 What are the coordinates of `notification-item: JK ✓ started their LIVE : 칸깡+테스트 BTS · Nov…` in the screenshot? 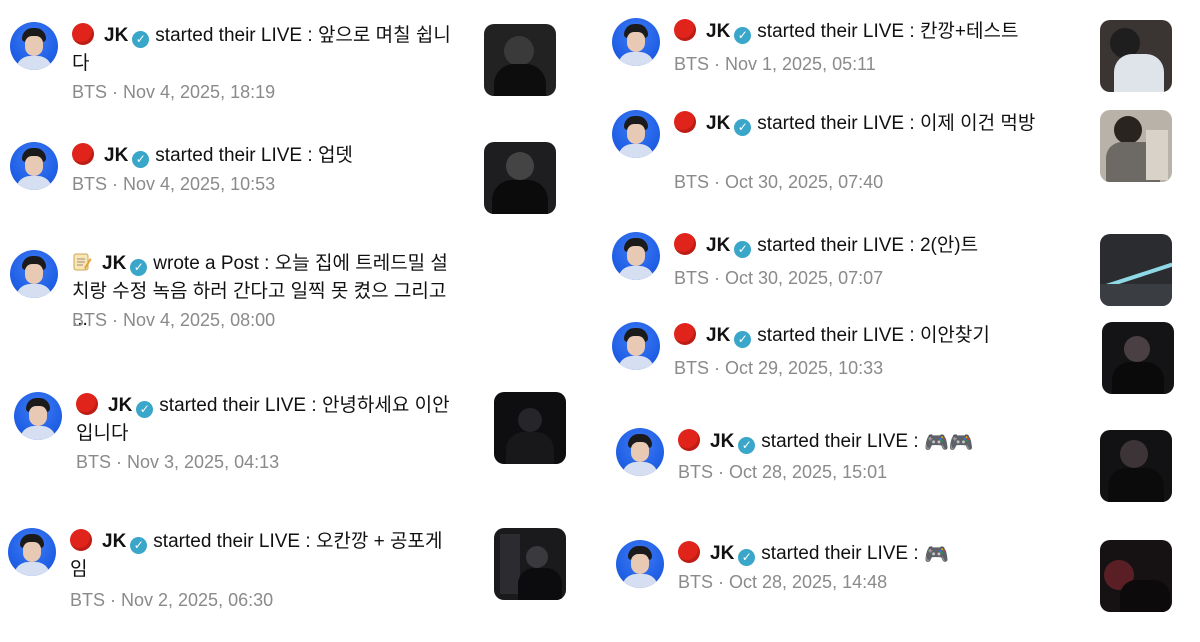 It's located at (892, 68).